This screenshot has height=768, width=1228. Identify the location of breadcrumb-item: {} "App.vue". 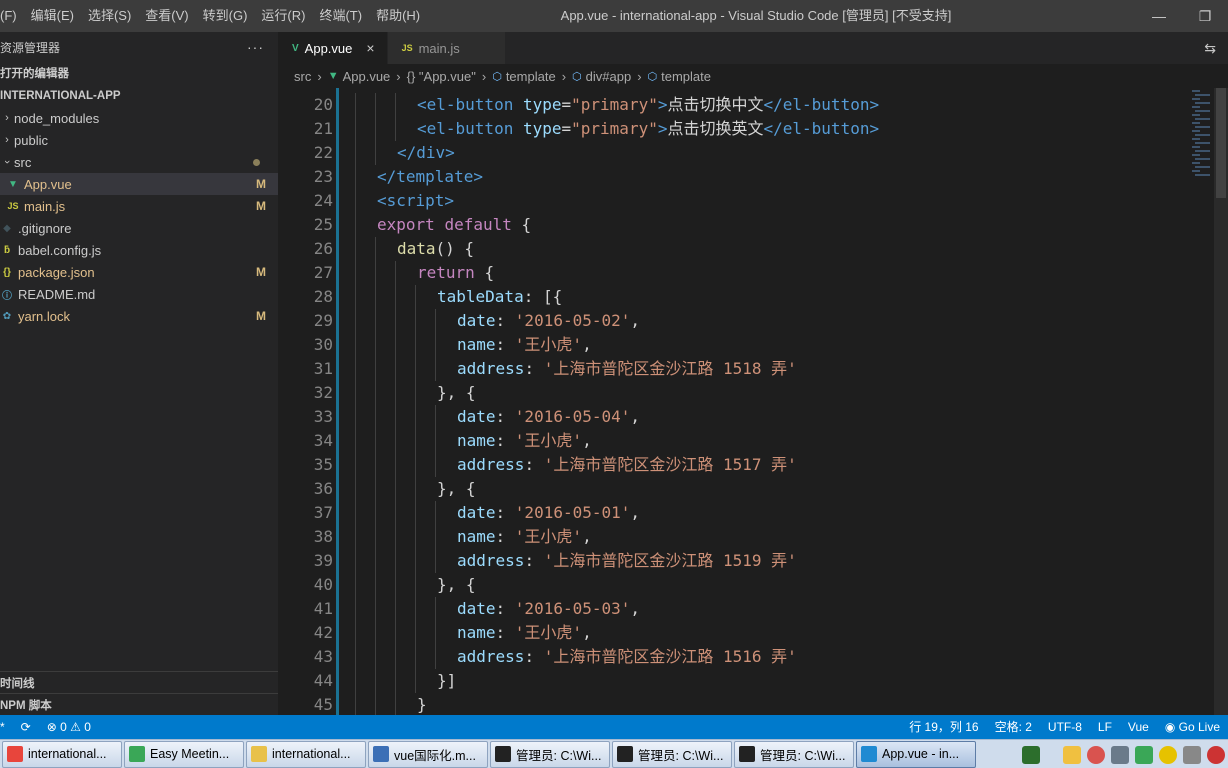
(441, 76).